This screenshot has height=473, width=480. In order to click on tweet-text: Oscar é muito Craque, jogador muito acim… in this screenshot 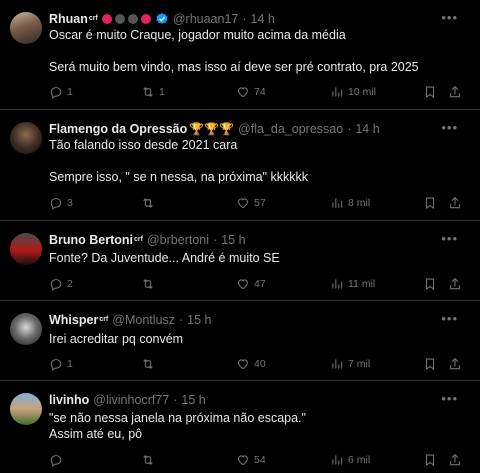, I will do `click(234, 51)`.